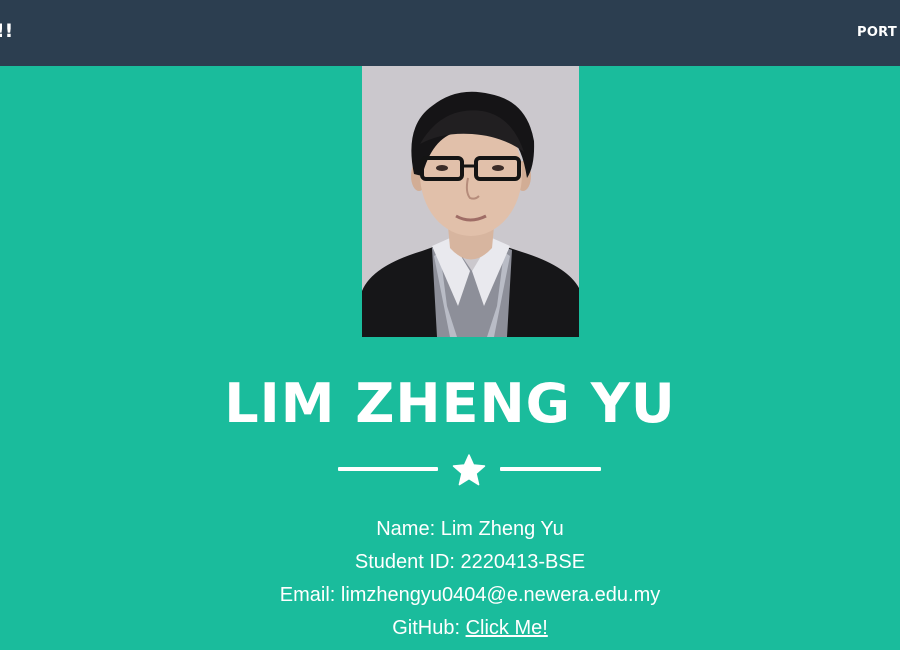  I want to click on nav-link-portfolio: PORT, so click(877, 32).